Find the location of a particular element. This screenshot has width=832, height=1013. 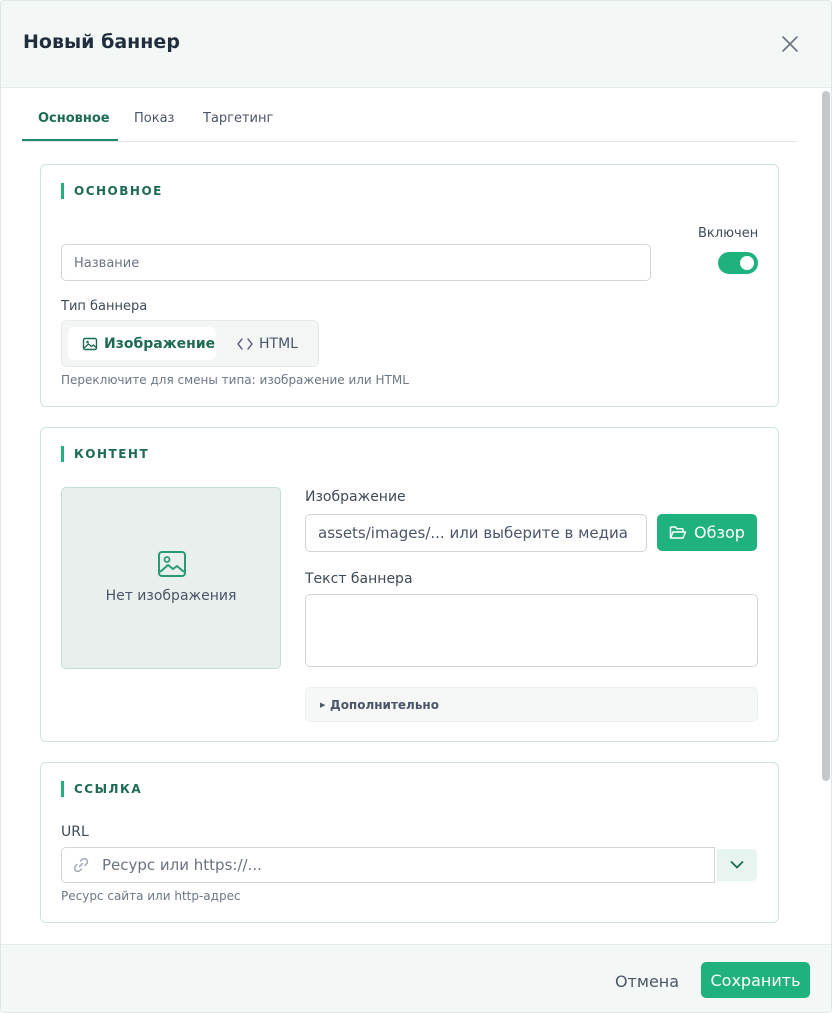

save-button: Сохранить is located at coordinates (755, 980).